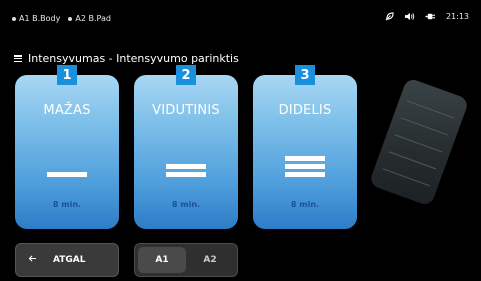  Describe the element at coordinates (186, 147) in the screenshot. I see `intensity-card-medium: 2 VIDUTINIS 8 min.` at that location.